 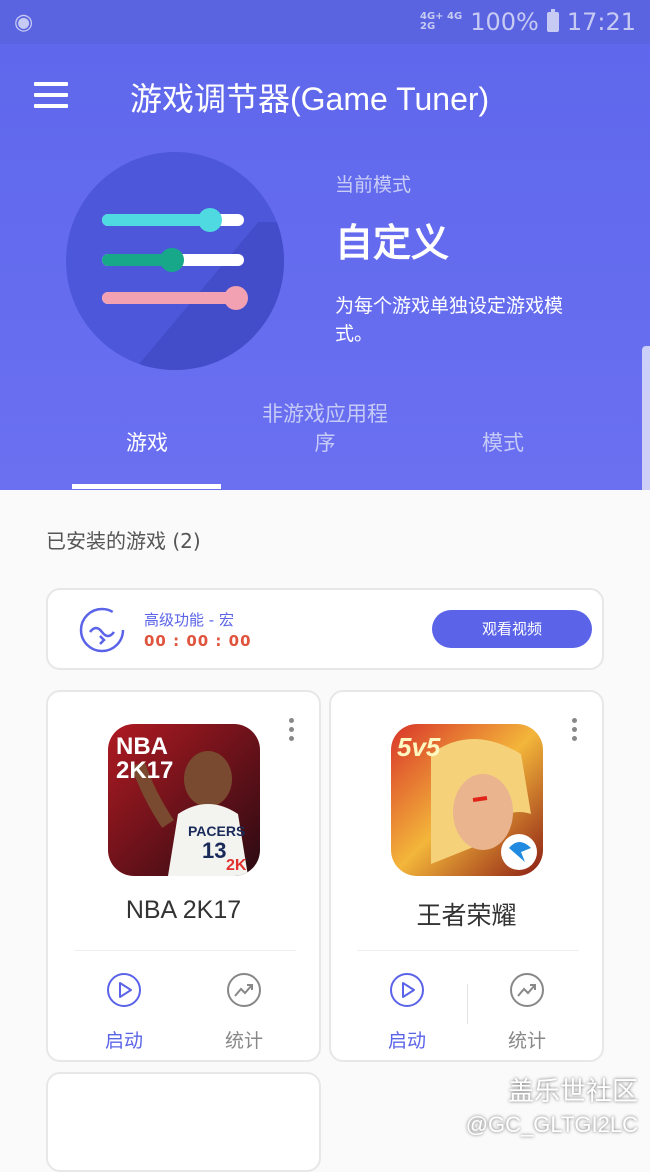 What do you see at coordinates (142, 746) in the screenshot?
I see `svg-text: NBA` at bounding box center [142, 746].